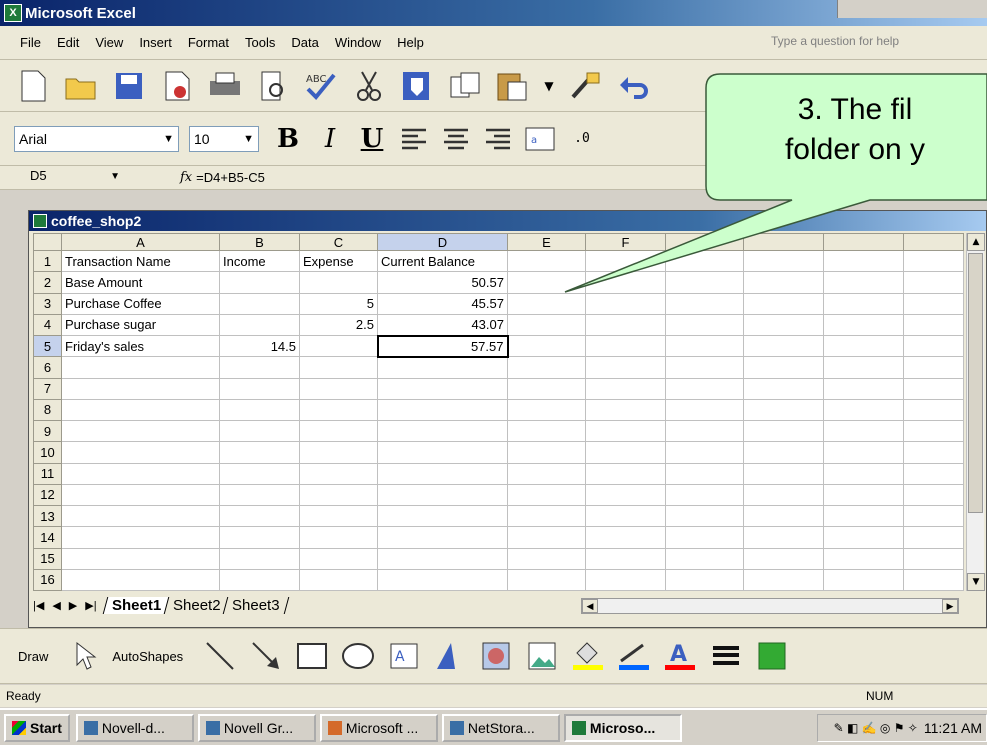 The image size is (987, 745). Describe the element at coordinates (47, 473) in the screenshot. I see `row-header: 11` at that location.